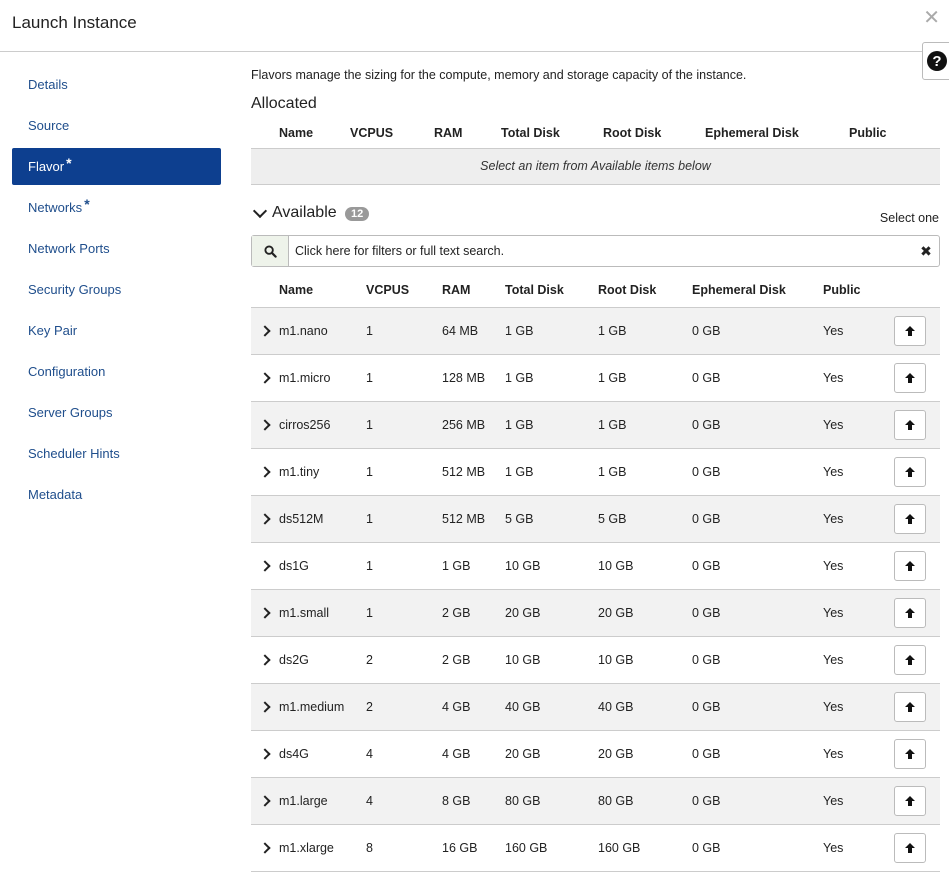 The height and width of the screenshot is (880, 949). I want to click on chevron-down-icon, so click(260, 211).